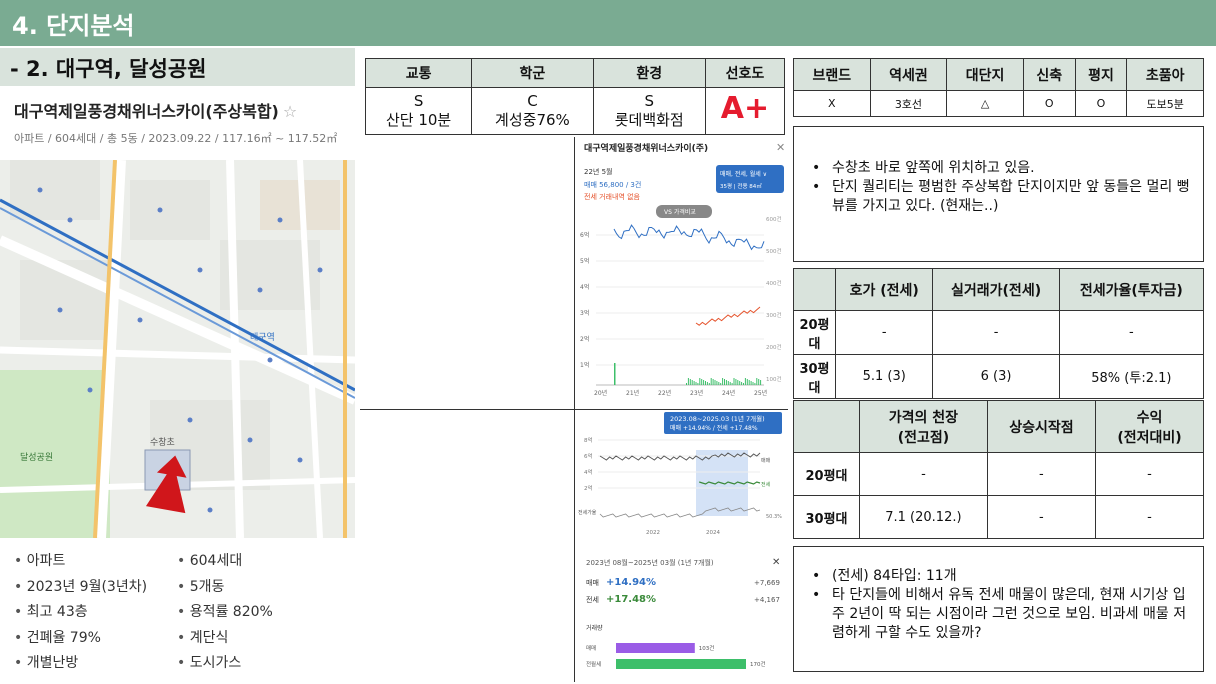 The image size is (1216, 684). What do you see at coordinates (612, 184) in the screenshot?
I see `chart-sale: 매매 56,800 / 3건` at bounding box center [612, 184].